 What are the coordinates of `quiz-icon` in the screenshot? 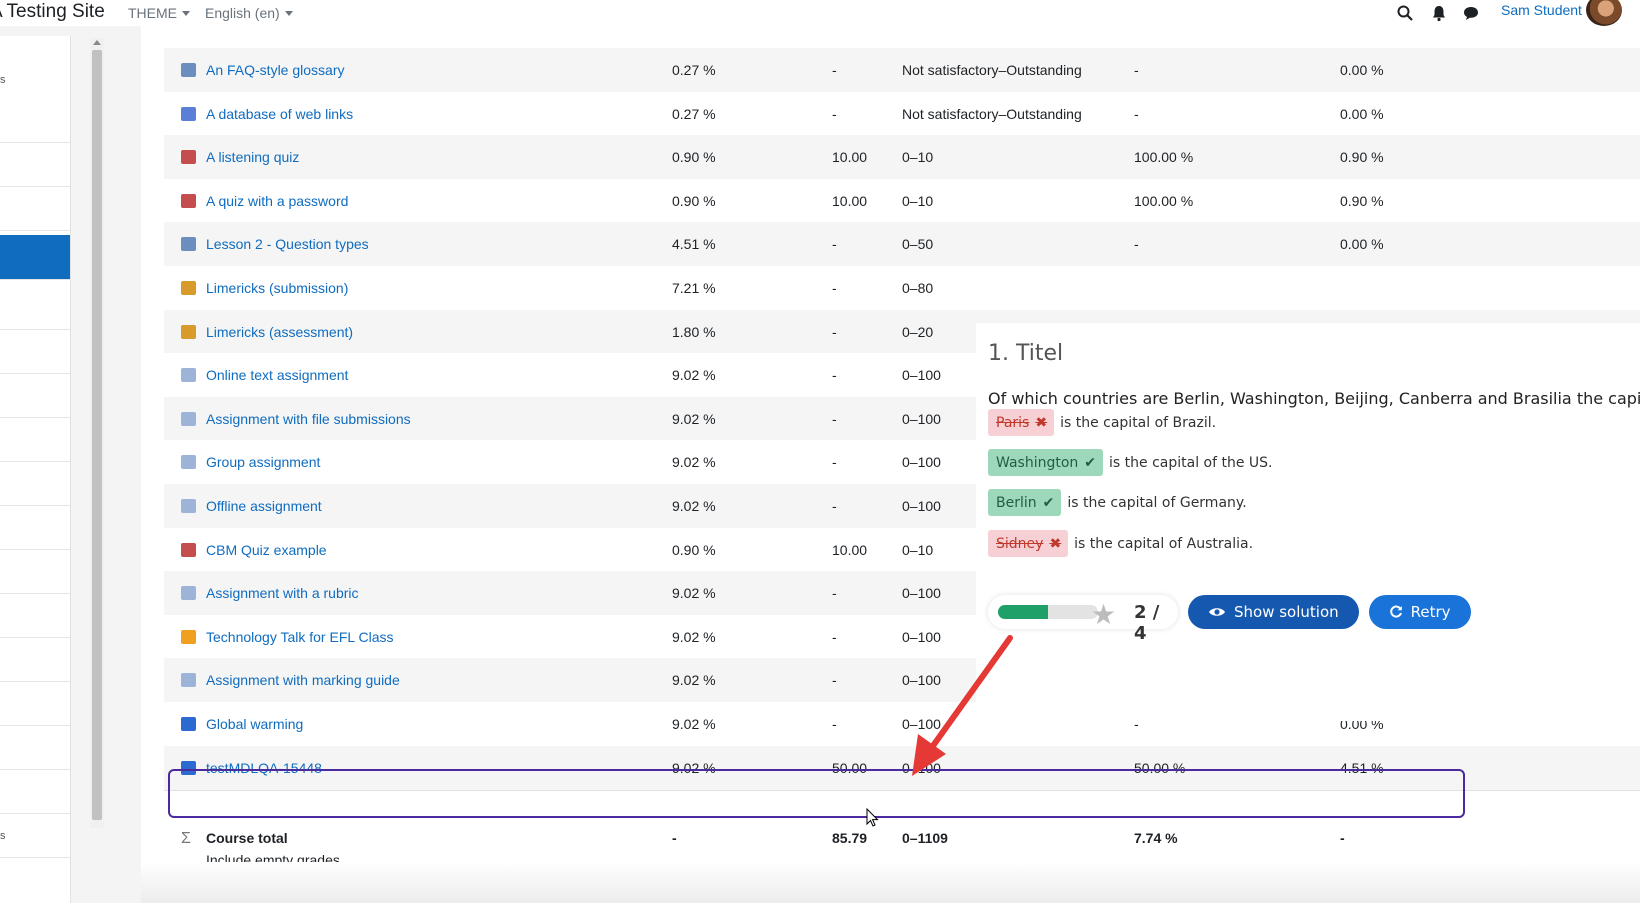 It's located at (188, 200).